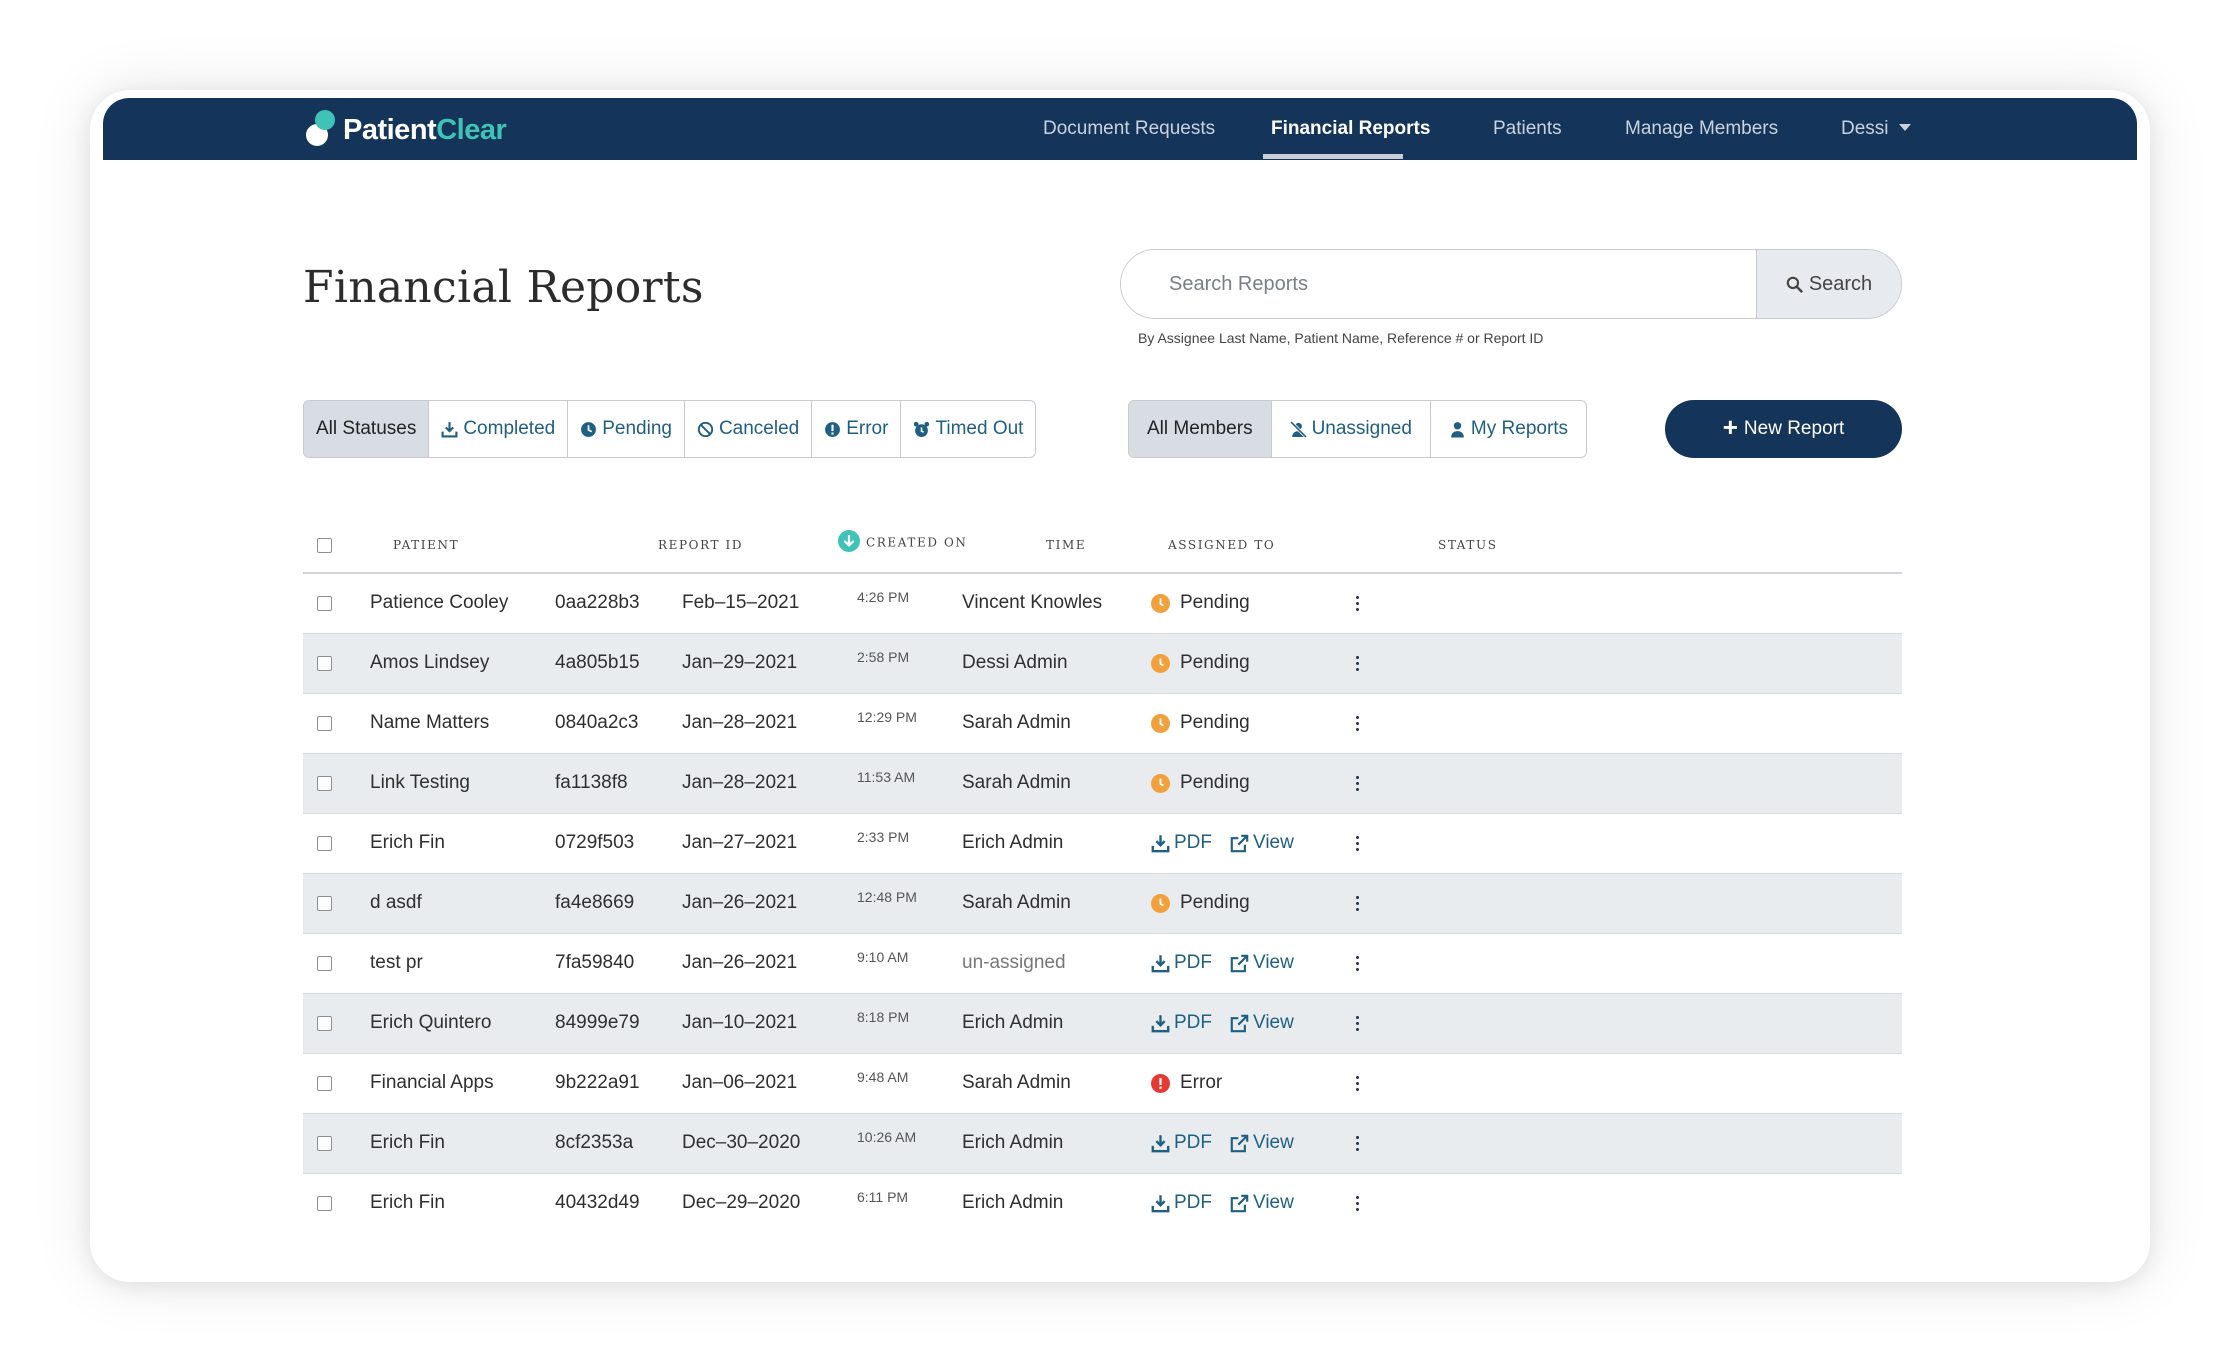  What do you see at coordinates (396, 963) in the screenshot?
I see `patient-name: test pr` at bounding box center [396, 963].